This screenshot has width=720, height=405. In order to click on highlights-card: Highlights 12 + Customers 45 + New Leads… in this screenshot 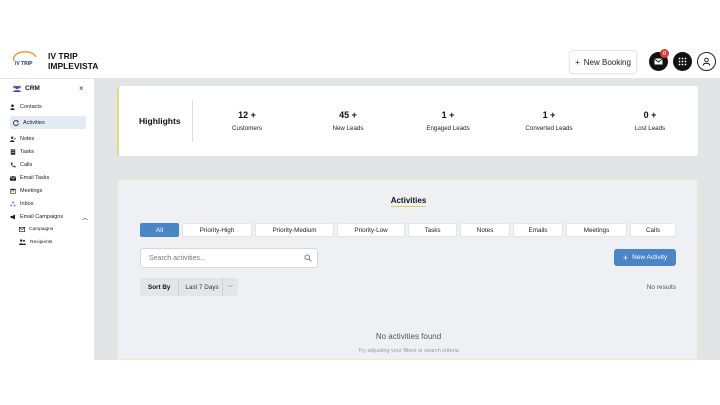, I will do `click(407, 121)`.